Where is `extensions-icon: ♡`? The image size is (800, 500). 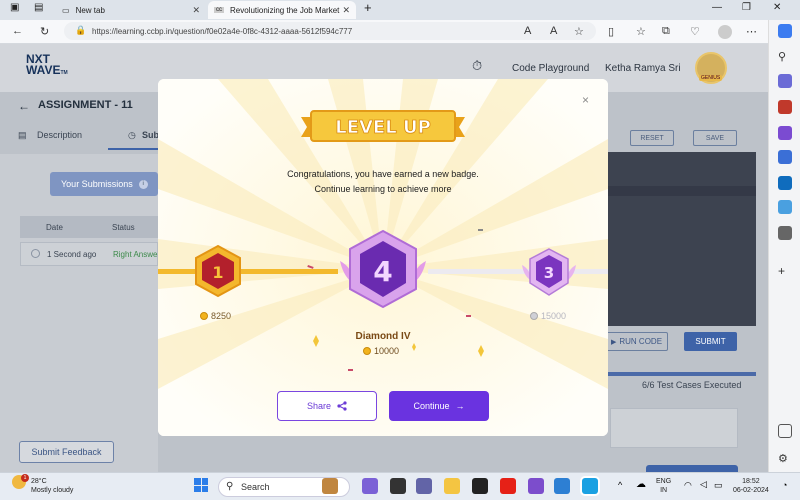 extensions-icon: ♡ is located at coordinates (695, 31).